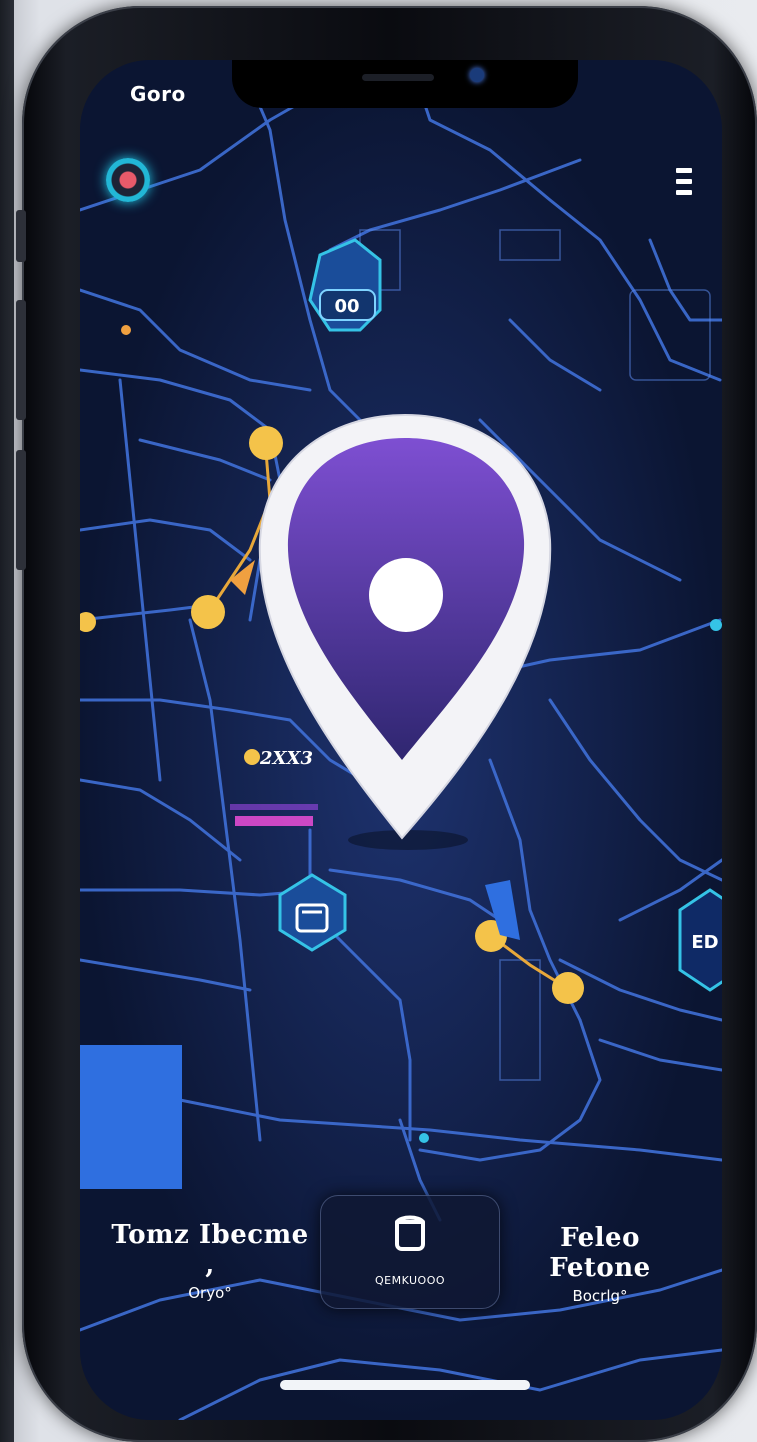 This screenshot has height=1442, width=757. What do you see at coordinates (128, 180) in the screenshot?
I see `profile-avatar-icon` at bounding box center [128, 180].